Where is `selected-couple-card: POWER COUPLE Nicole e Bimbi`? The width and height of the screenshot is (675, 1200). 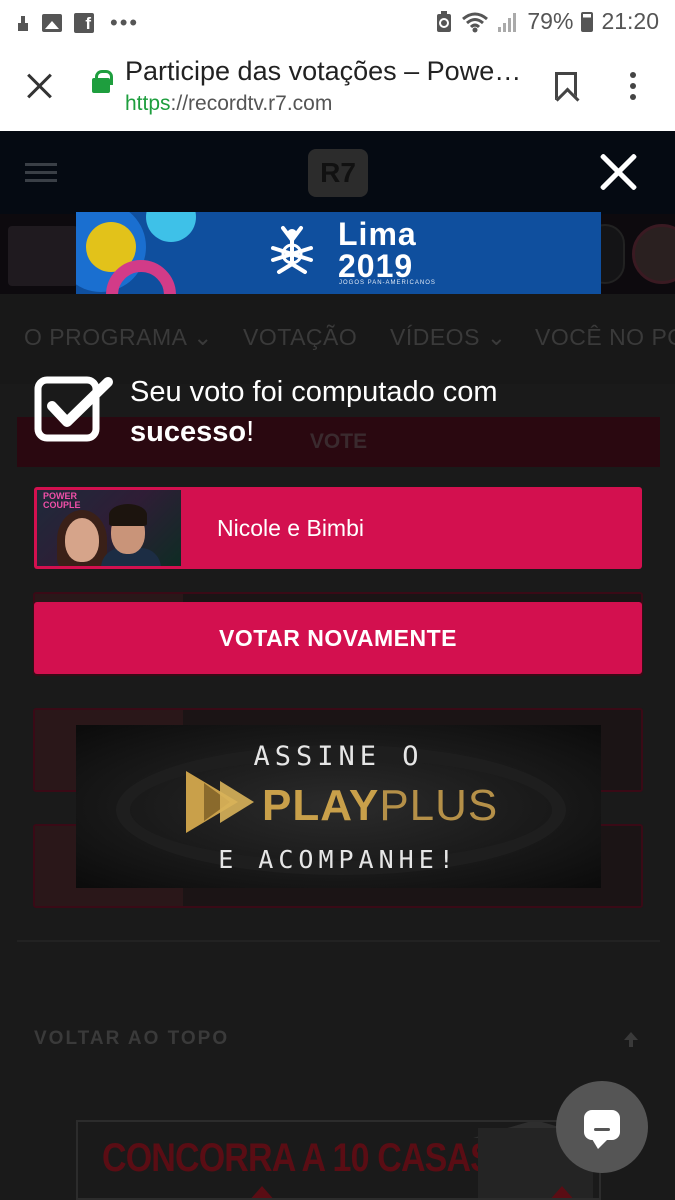
selected-couple-card: POWER COUPLE Nicole e Bimbi is located at coordinates (338, 528).